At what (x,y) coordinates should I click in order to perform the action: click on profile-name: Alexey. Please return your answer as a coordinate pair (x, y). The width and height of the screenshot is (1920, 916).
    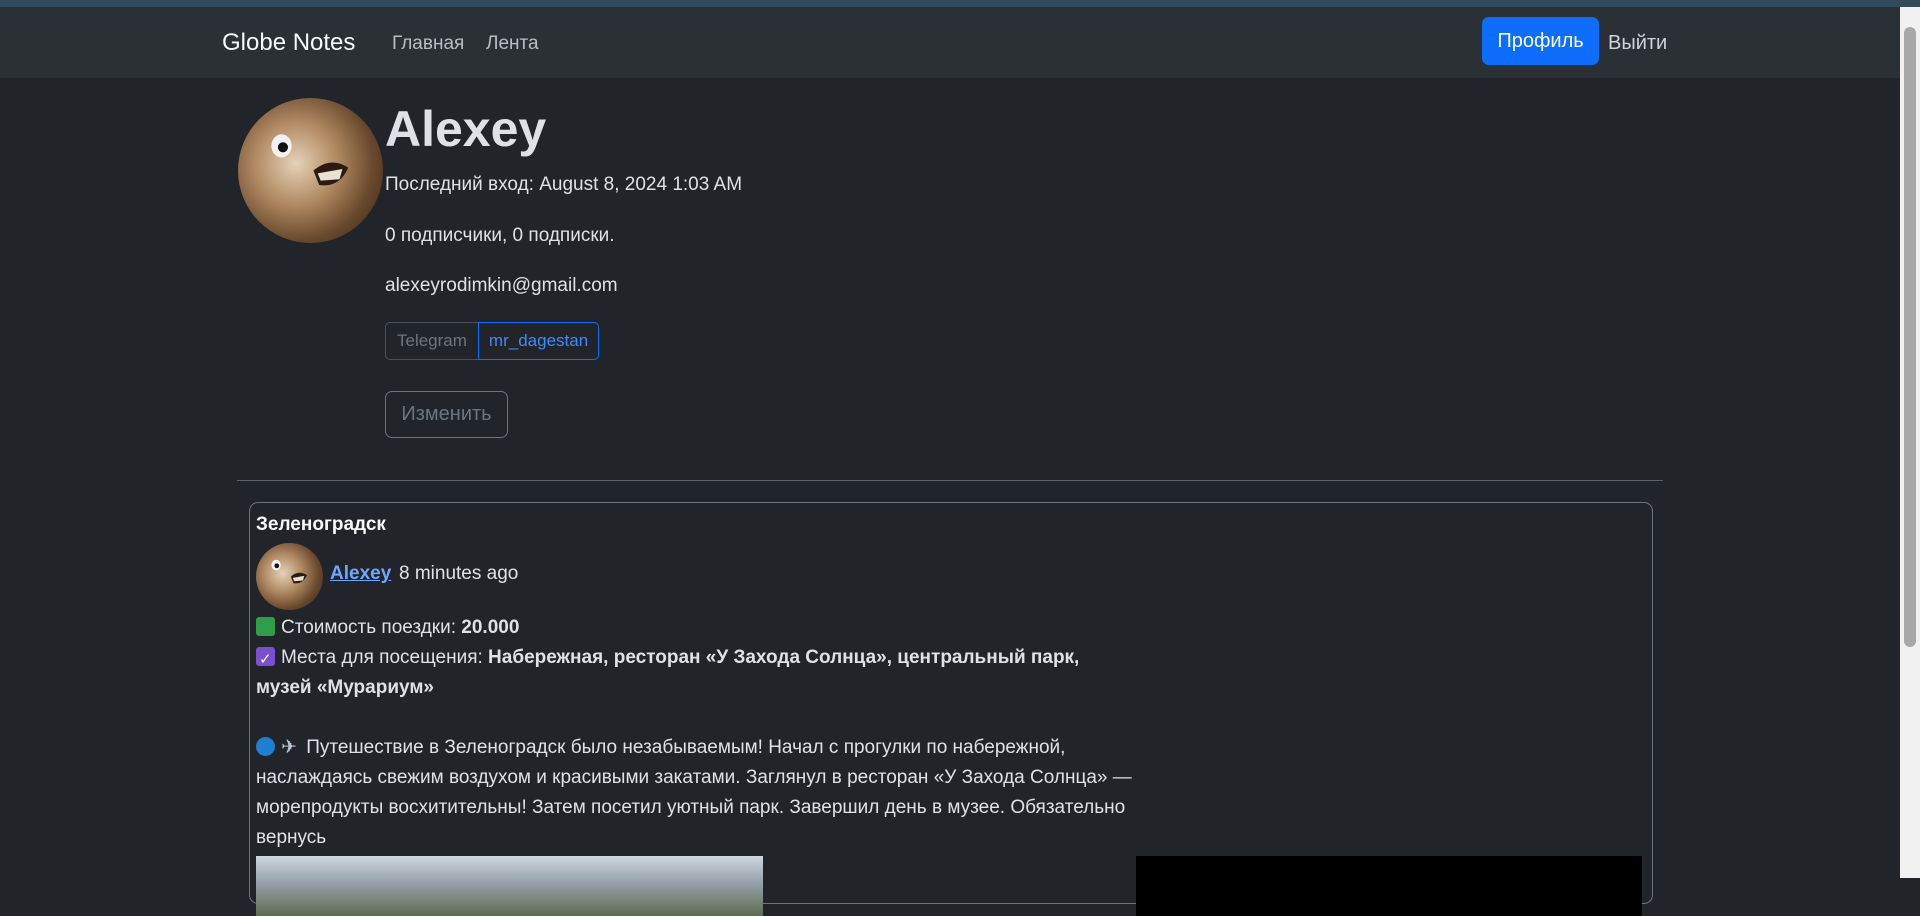
    Looking at the image, I should click on (466, 129).